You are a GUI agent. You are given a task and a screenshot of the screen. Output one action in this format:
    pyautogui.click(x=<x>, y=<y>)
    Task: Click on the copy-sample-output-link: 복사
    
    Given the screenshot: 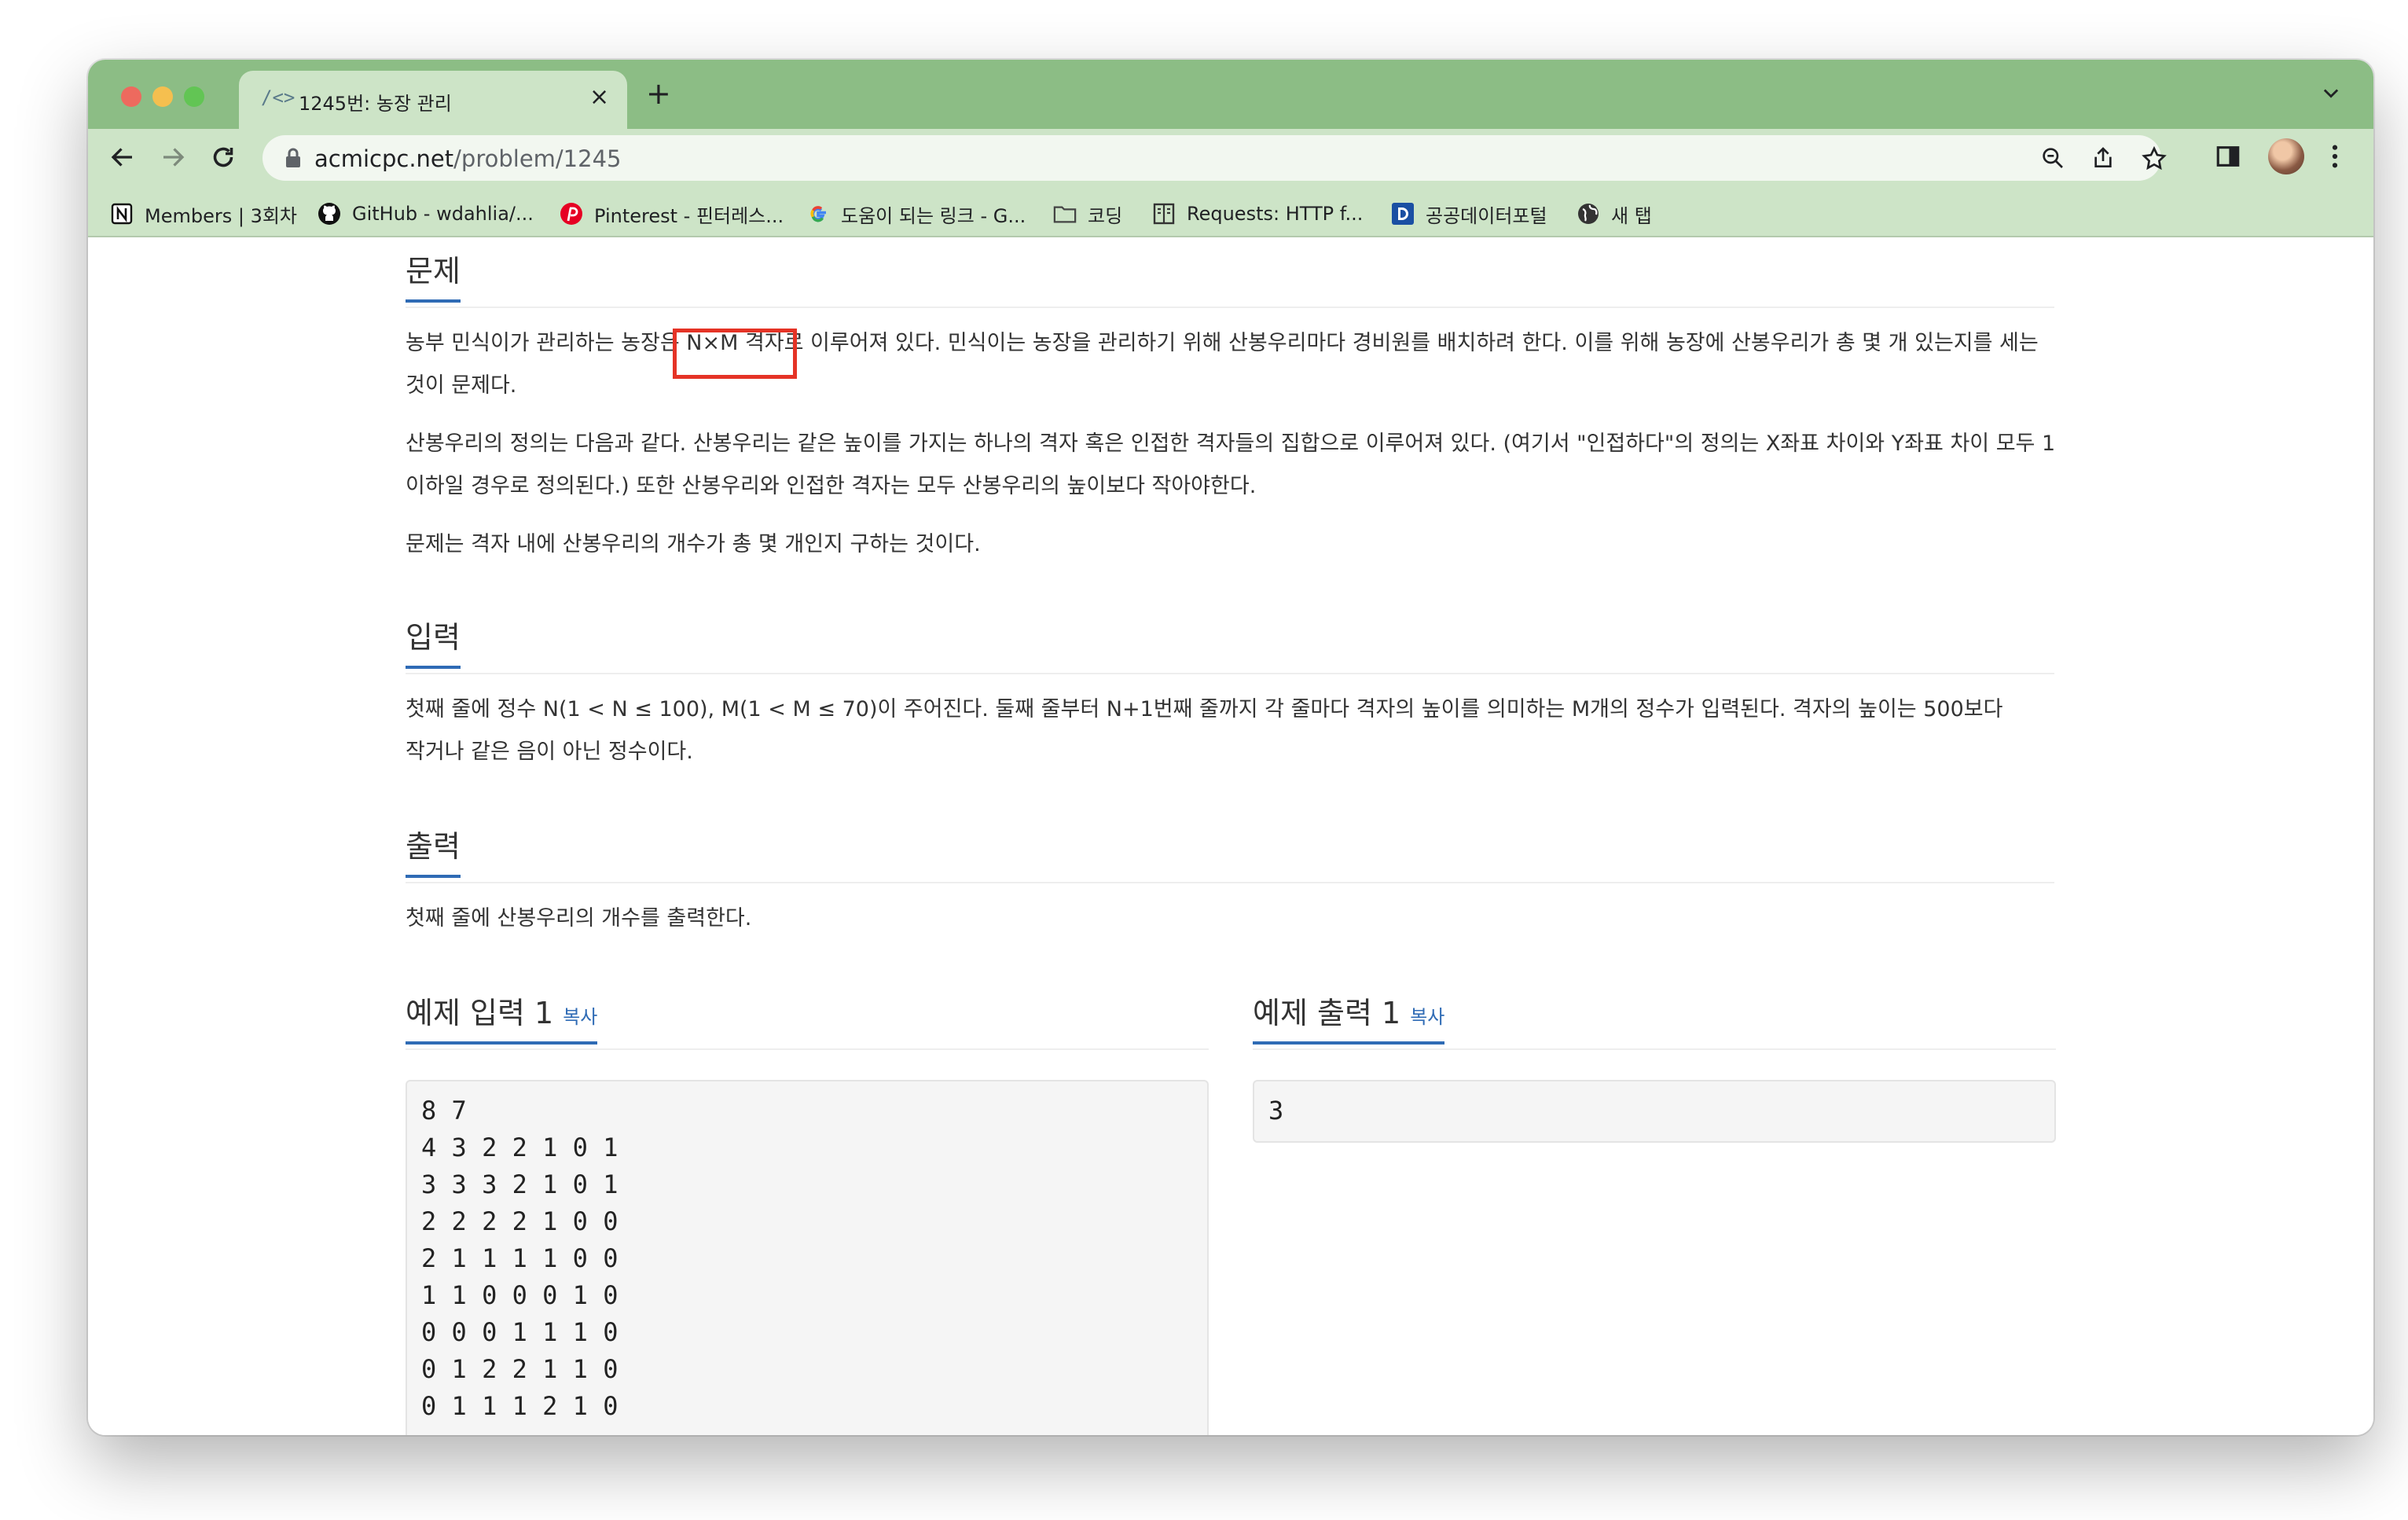 What is the action you would take?
    pyautogui.click(x=1427, y=1017)
    